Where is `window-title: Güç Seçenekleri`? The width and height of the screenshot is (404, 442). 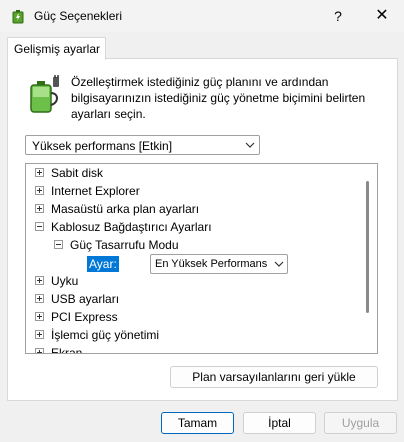
window-title: Güç Seçenekleri is located at coordinates (78, 16).